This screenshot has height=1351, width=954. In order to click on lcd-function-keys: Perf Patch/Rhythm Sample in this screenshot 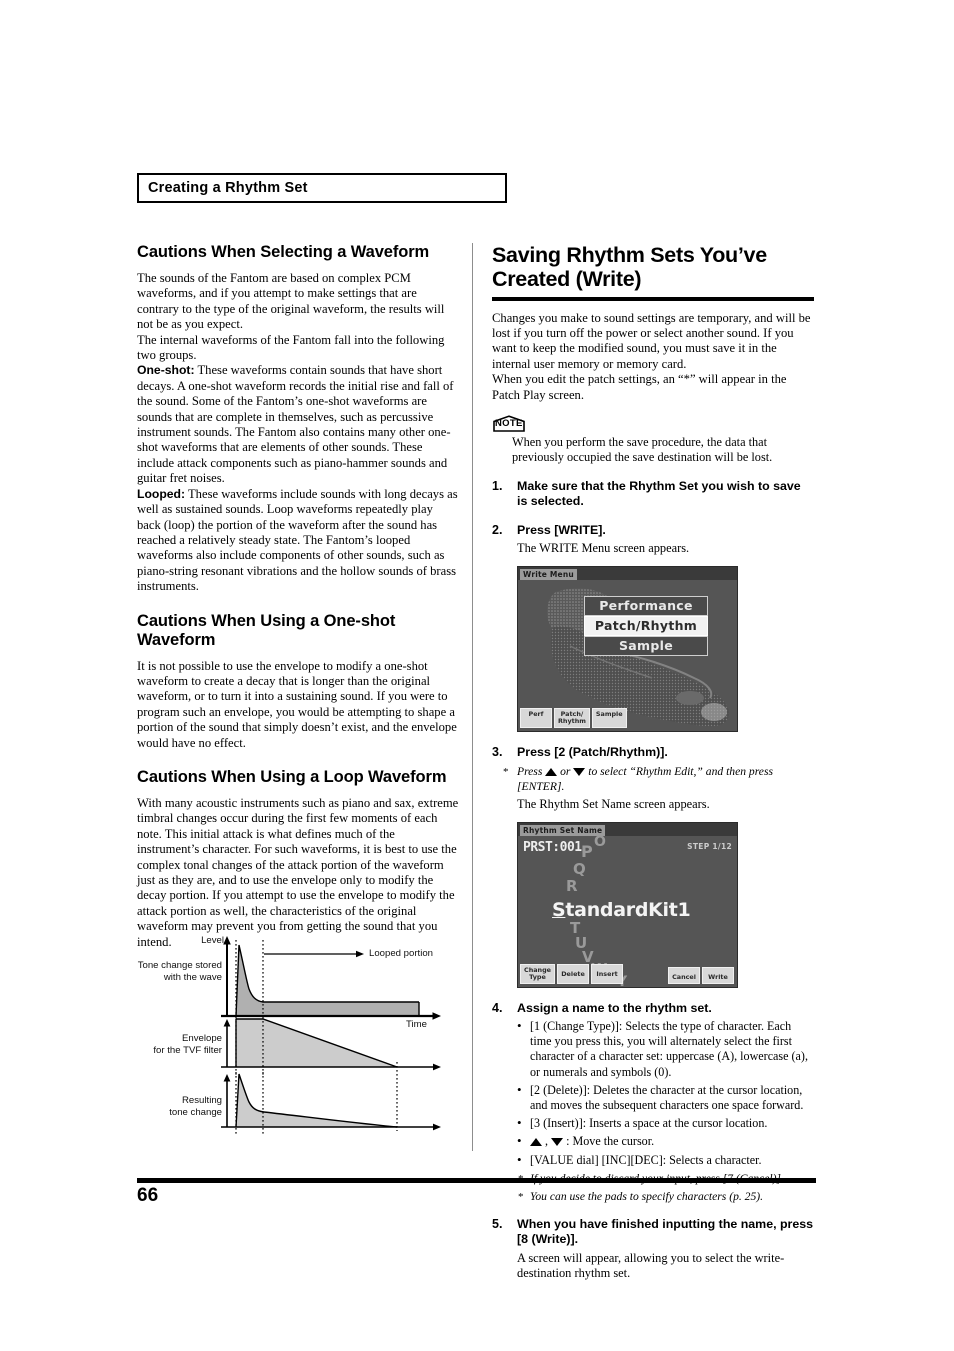, I will do `click(573, 717)`.